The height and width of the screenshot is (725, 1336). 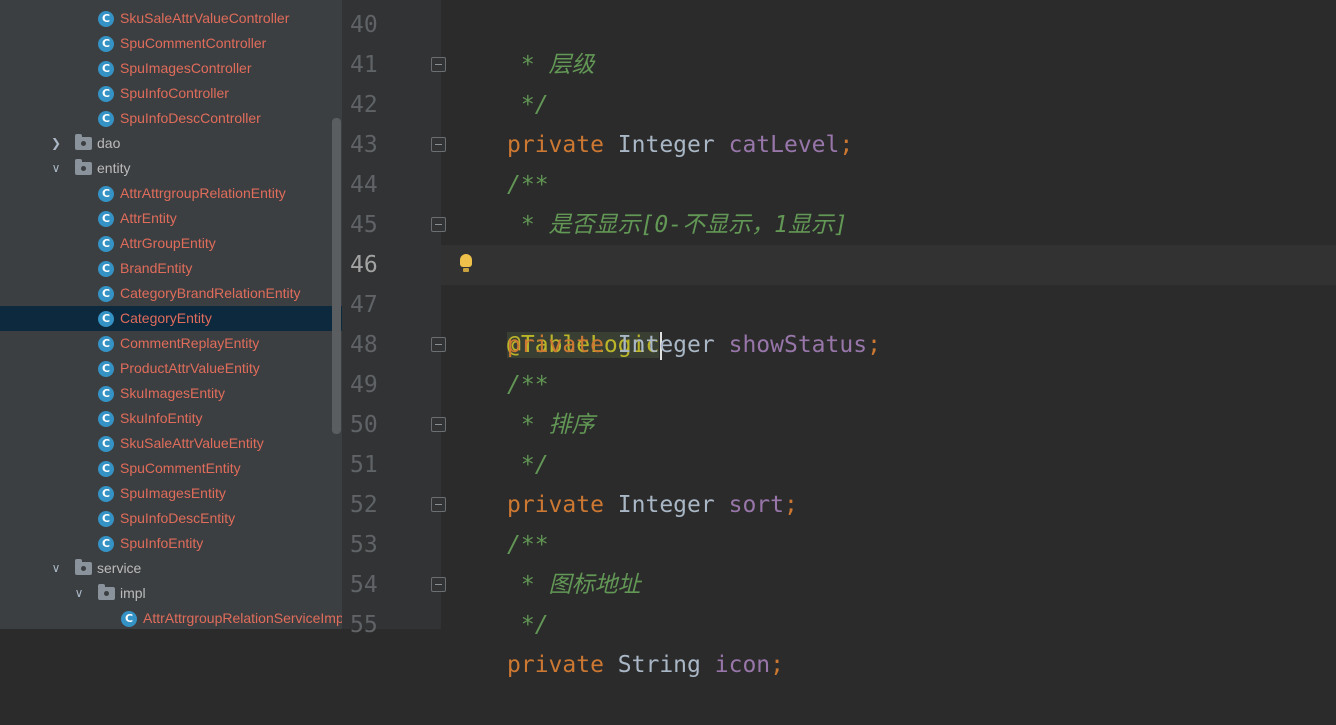 What do you see at coordinates (364, 625) in the screenshot?
I see `line-number: 55` at bounding box center [364, 625].